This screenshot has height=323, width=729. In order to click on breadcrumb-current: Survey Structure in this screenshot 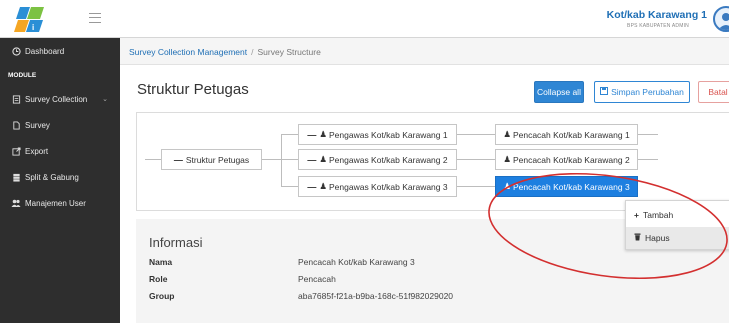, I will do `click(289, 52)`.